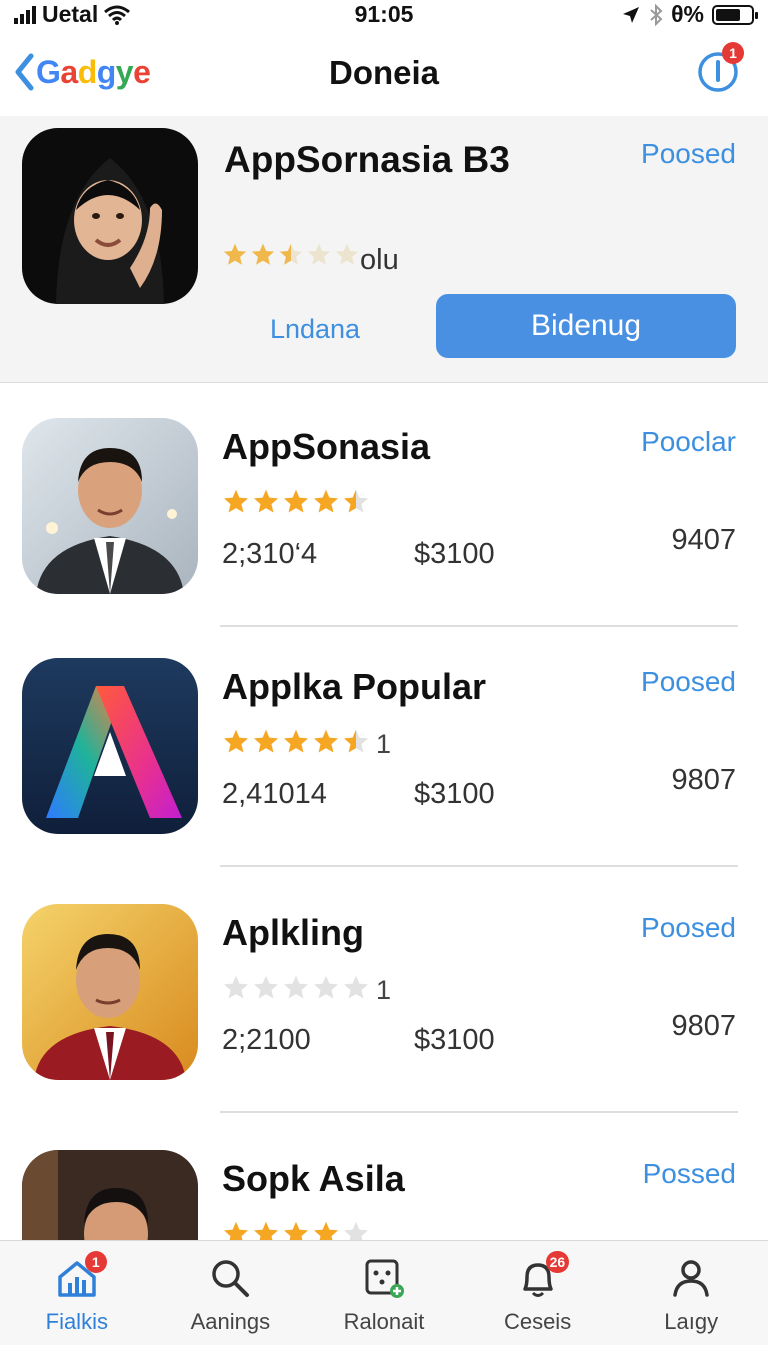 Image resolution: width=768 pixels, height=1359 pixels. I want to click on featured-app-thumbnail, so click(110, 216).